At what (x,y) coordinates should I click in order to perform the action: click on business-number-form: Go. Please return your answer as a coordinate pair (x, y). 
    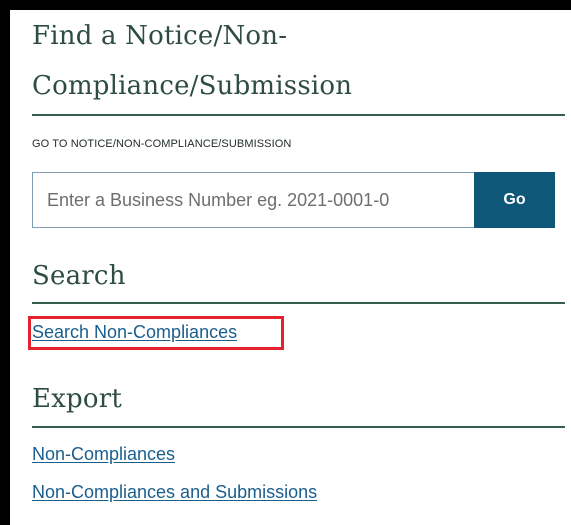
    Looking at the image, I should click on (298, 200).